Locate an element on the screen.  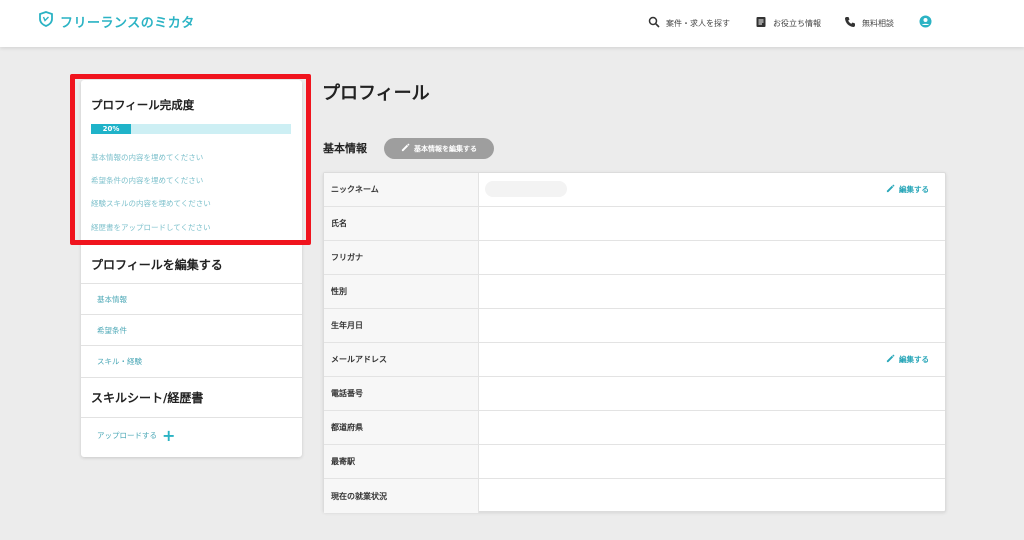
table-row-nickname: ニックネーム 編集する is located at coordinates (634, 190).